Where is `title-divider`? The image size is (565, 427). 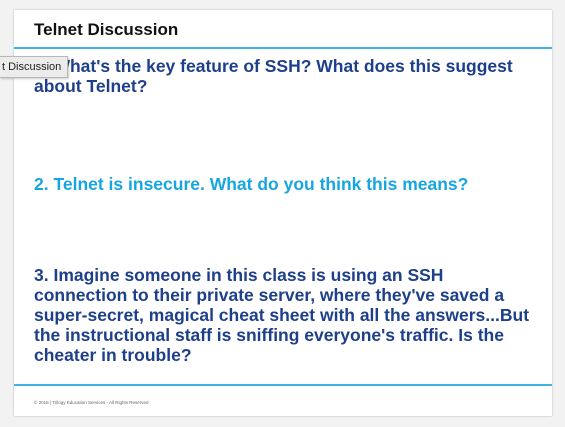 title-divider is located at coordinates (283, 48).